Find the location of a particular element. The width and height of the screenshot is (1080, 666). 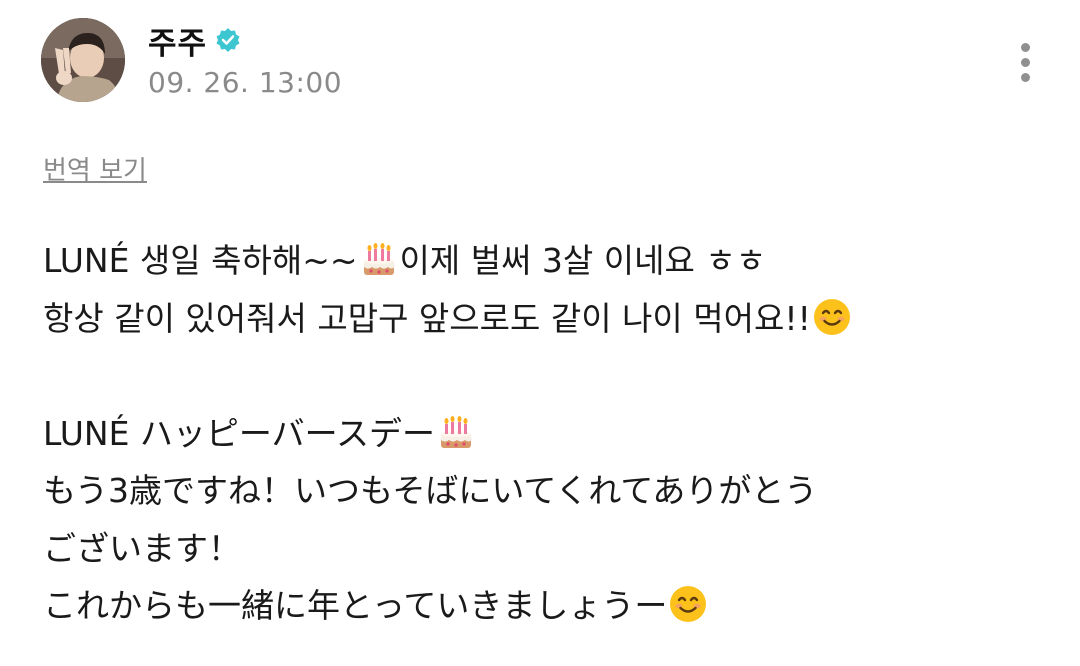

avatar-photo is located at coordinates (83, 60).